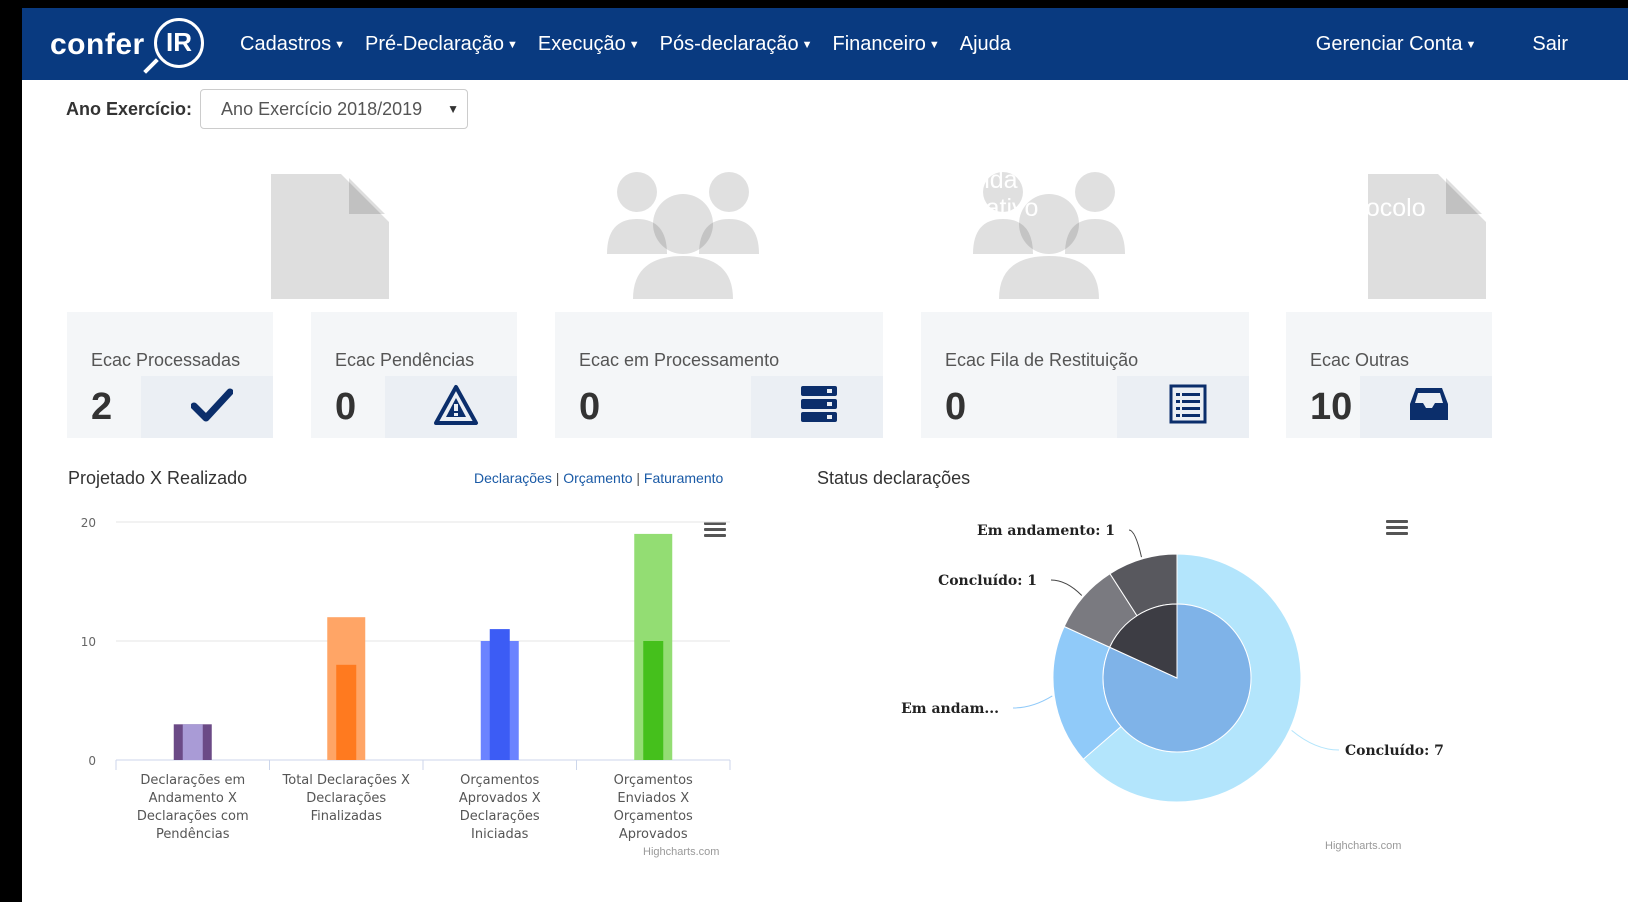  I want to click on manage-account-menu: Gerenciar Conta ▼, so click(1396, 44).